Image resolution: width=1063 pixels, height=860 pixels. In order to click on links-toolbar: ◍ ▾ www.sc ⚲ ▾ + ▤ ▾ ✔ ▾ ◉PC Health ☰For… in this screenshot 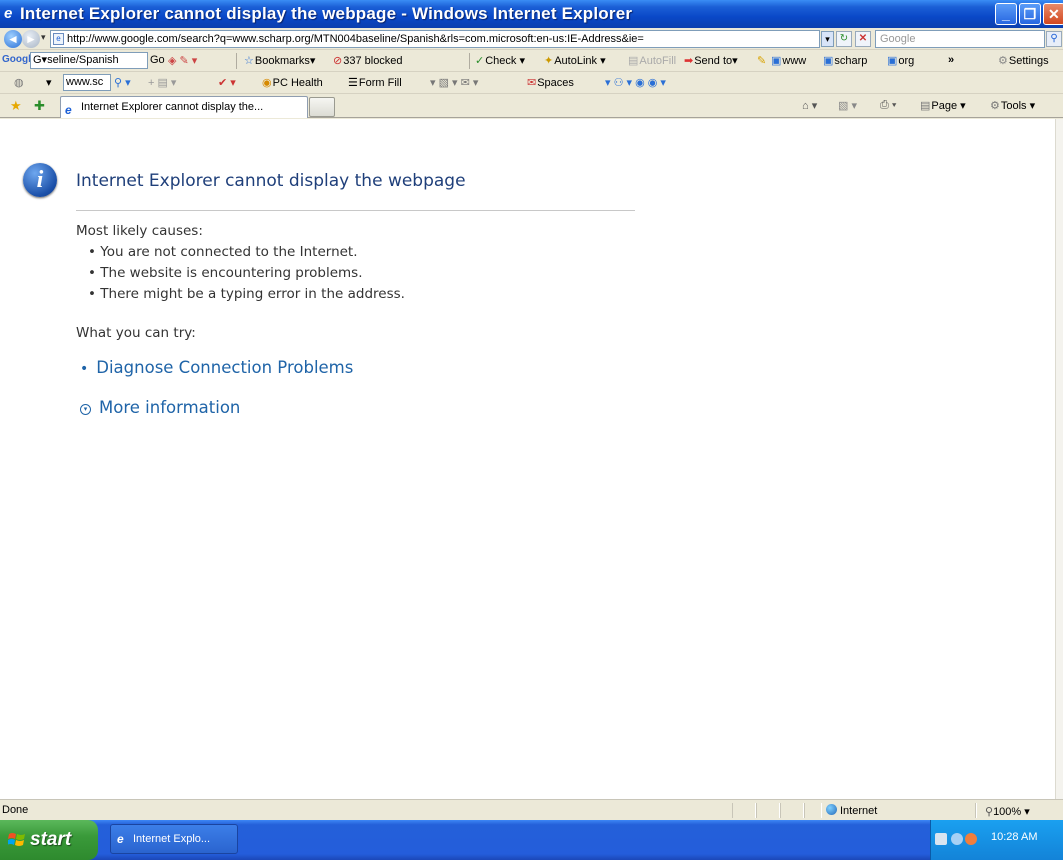, I will do `click(531, 83)`.